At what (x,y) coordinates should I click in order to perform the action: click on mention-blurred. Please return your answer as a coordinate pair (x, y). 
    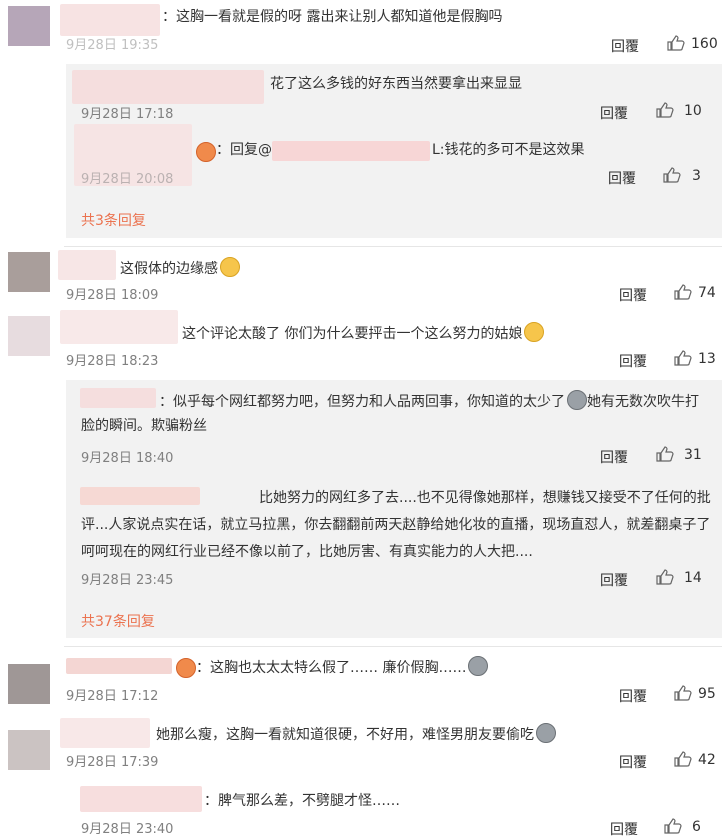
    Looking at the image, I should click on (351, 151).